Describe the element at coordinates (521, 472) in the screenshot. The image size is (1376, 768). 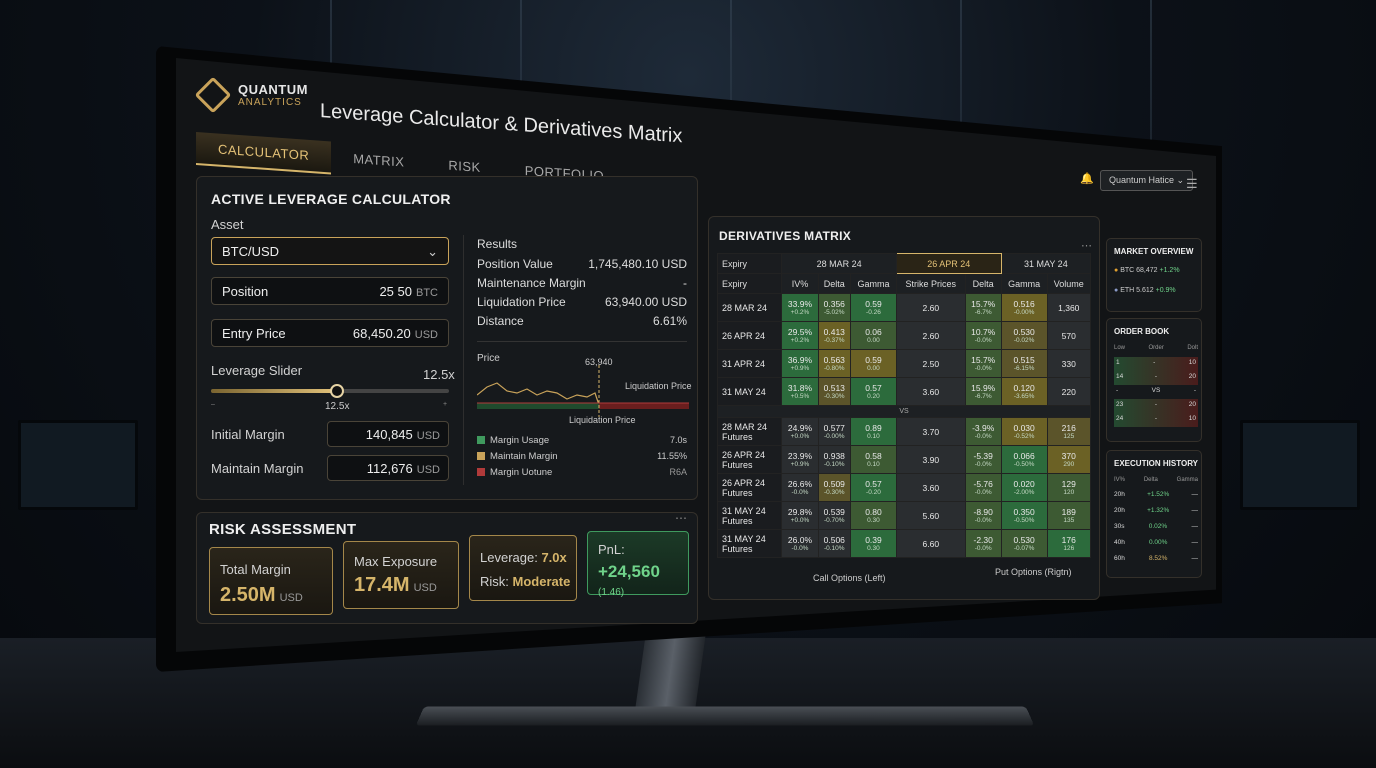
I see `legend-label: Margin Uotune` at that location.